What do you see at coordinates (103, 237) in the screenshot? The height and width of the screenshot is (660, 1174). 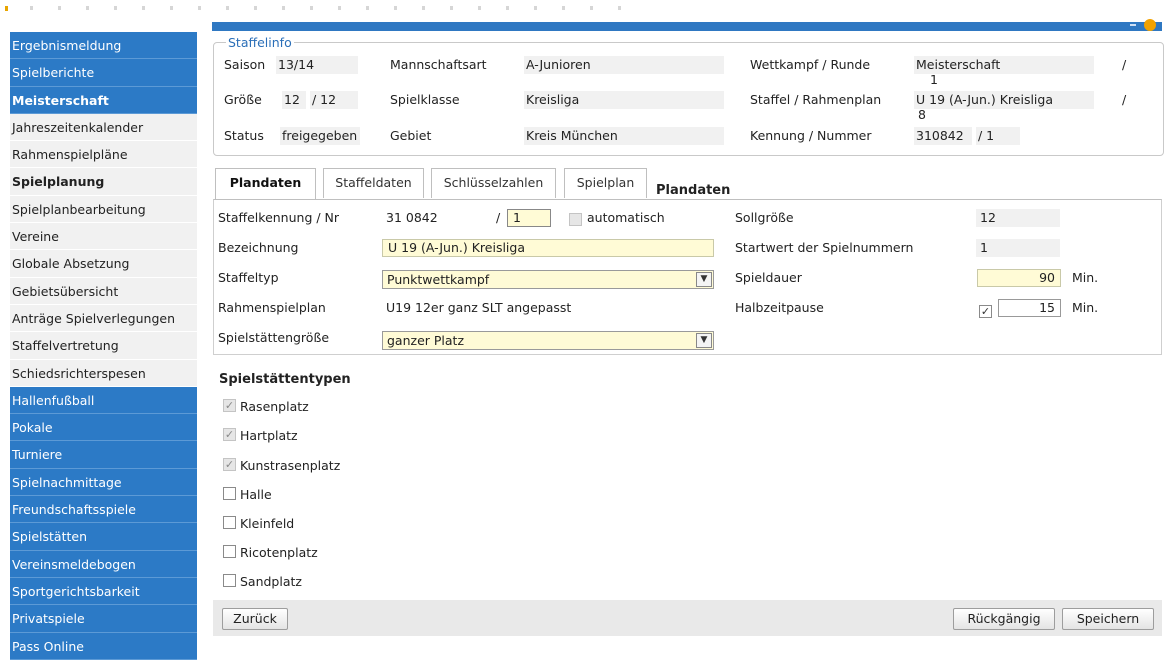 I see `sidebar-item-vereine: Vereine` at bounding box center [103, 237].